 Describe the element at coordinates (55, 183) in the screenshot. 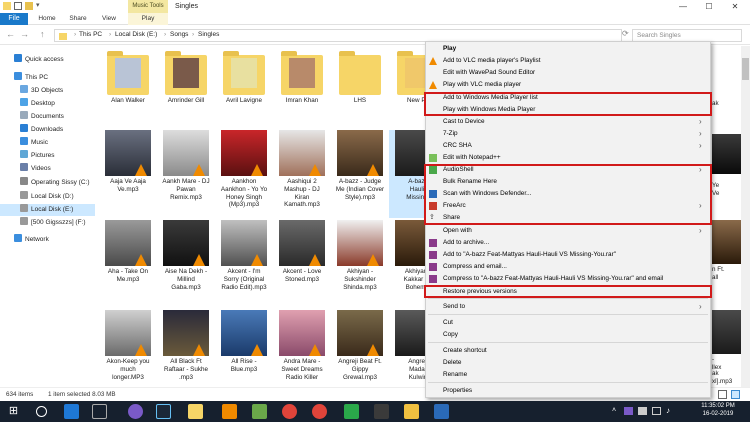

I see `nav-drive-c: Operating Sissy (C:)` at that location.